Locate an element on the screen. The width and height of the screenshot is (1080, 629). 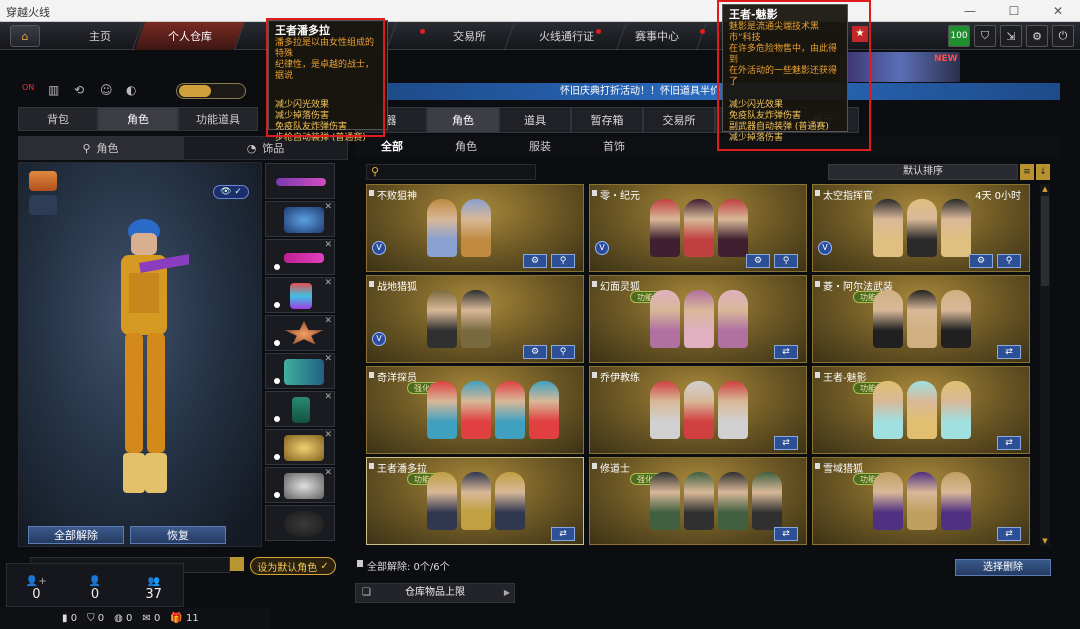
view-toggle is located at coordinates (211, 91).